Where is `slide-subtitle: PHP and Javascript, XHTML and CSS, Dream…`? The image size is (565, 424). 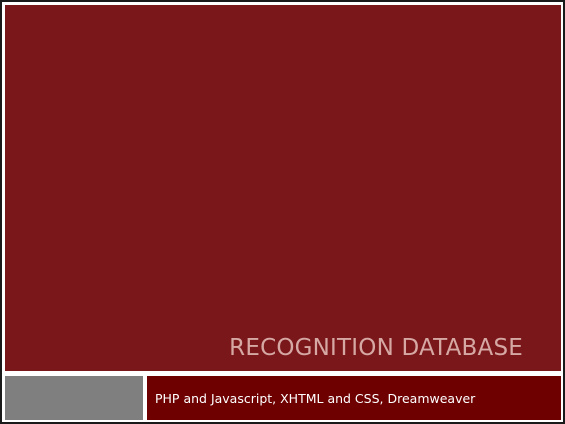
slide-subtitle: PHP and Javascript, XHTML and CSS, Dream… is located at coordinates (315, 398).